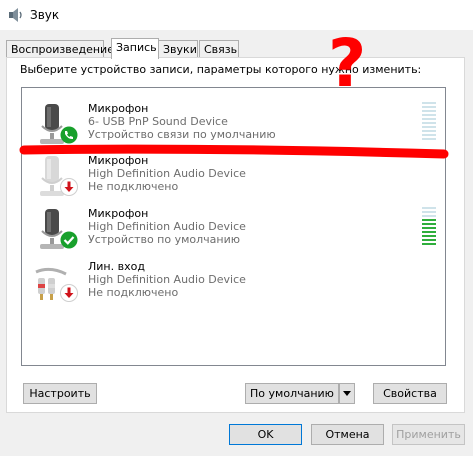 This screenshot has height=456, width=473. I want to click on device-name: Лин. вход, so click(116, 266).